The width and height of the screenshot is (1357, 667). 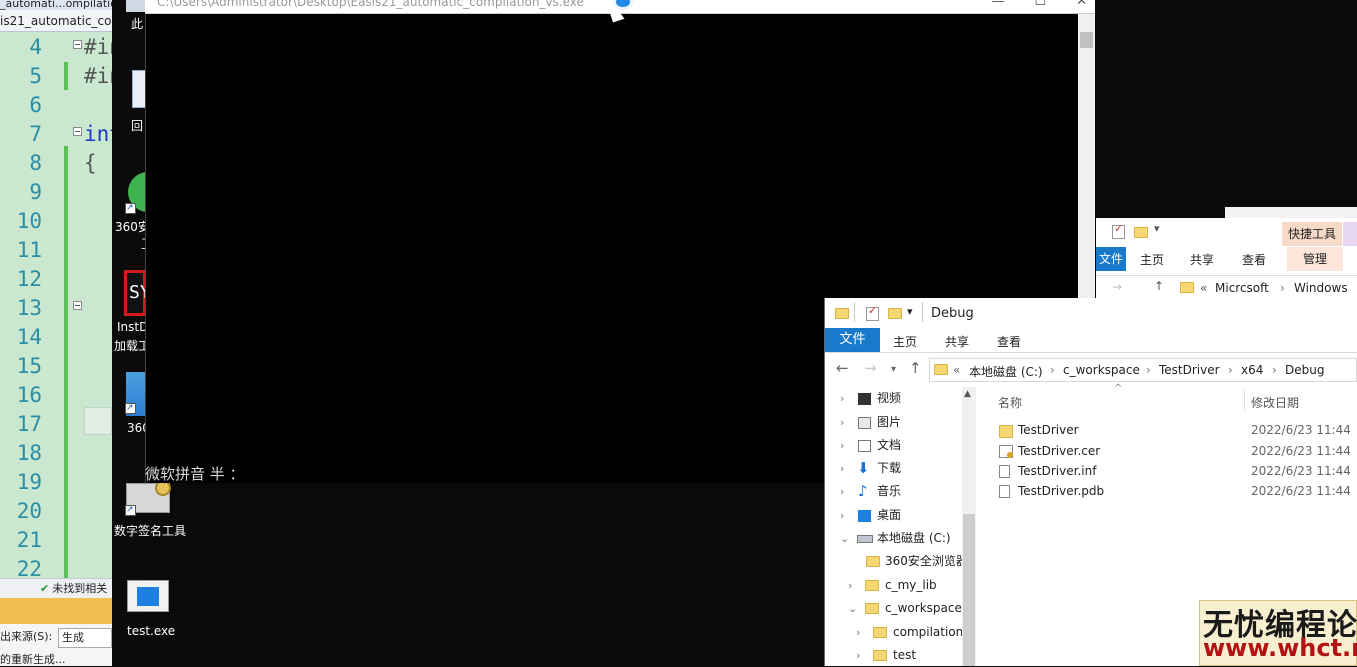 I want to click on address-bar-back: → ↑ « Micrcsoft › Windows, so click(x=1226, y=286).